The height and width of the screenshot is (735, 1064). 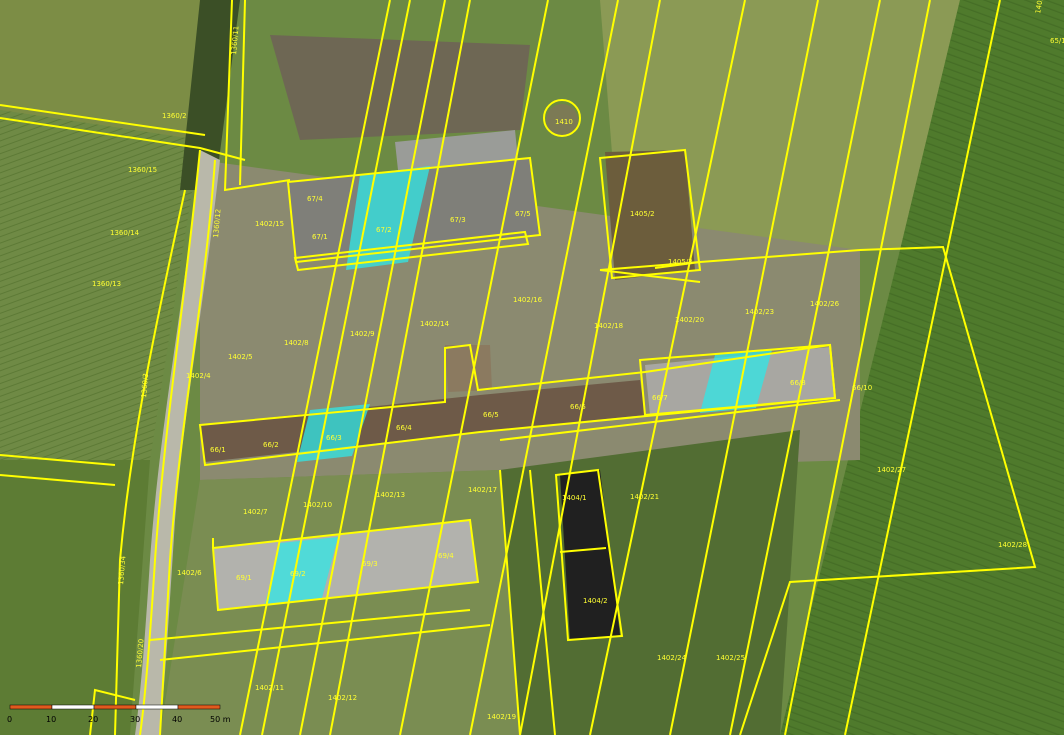 I want to click on parcel-label: 66/1, so click(x=218, y=450).